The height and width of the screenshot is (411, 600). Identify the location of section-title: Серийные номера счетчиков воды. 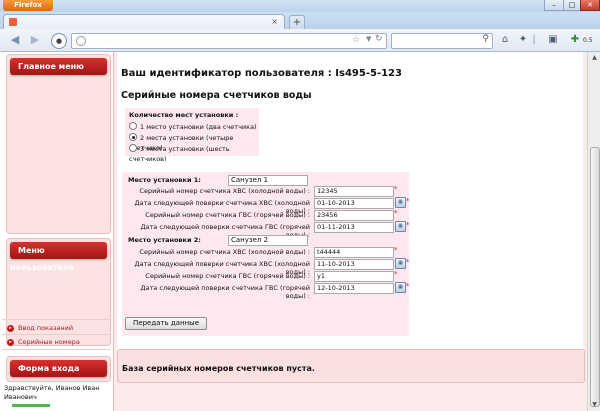
(216, 95).